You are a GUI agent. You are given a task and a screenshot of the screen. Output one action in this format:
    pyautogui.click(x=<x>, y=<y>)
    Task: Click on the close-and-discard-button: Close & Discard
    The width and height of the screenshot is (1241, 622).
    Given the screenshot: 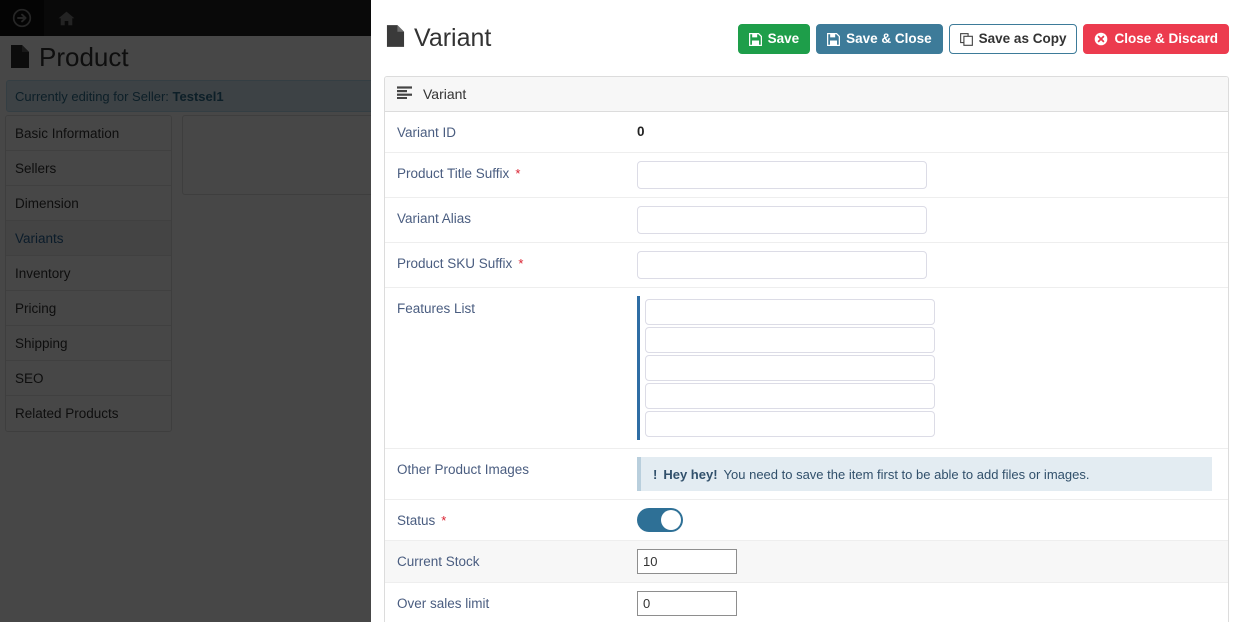 What is the action you would take?
    pyautogui.click(x=1156, y=39)
    